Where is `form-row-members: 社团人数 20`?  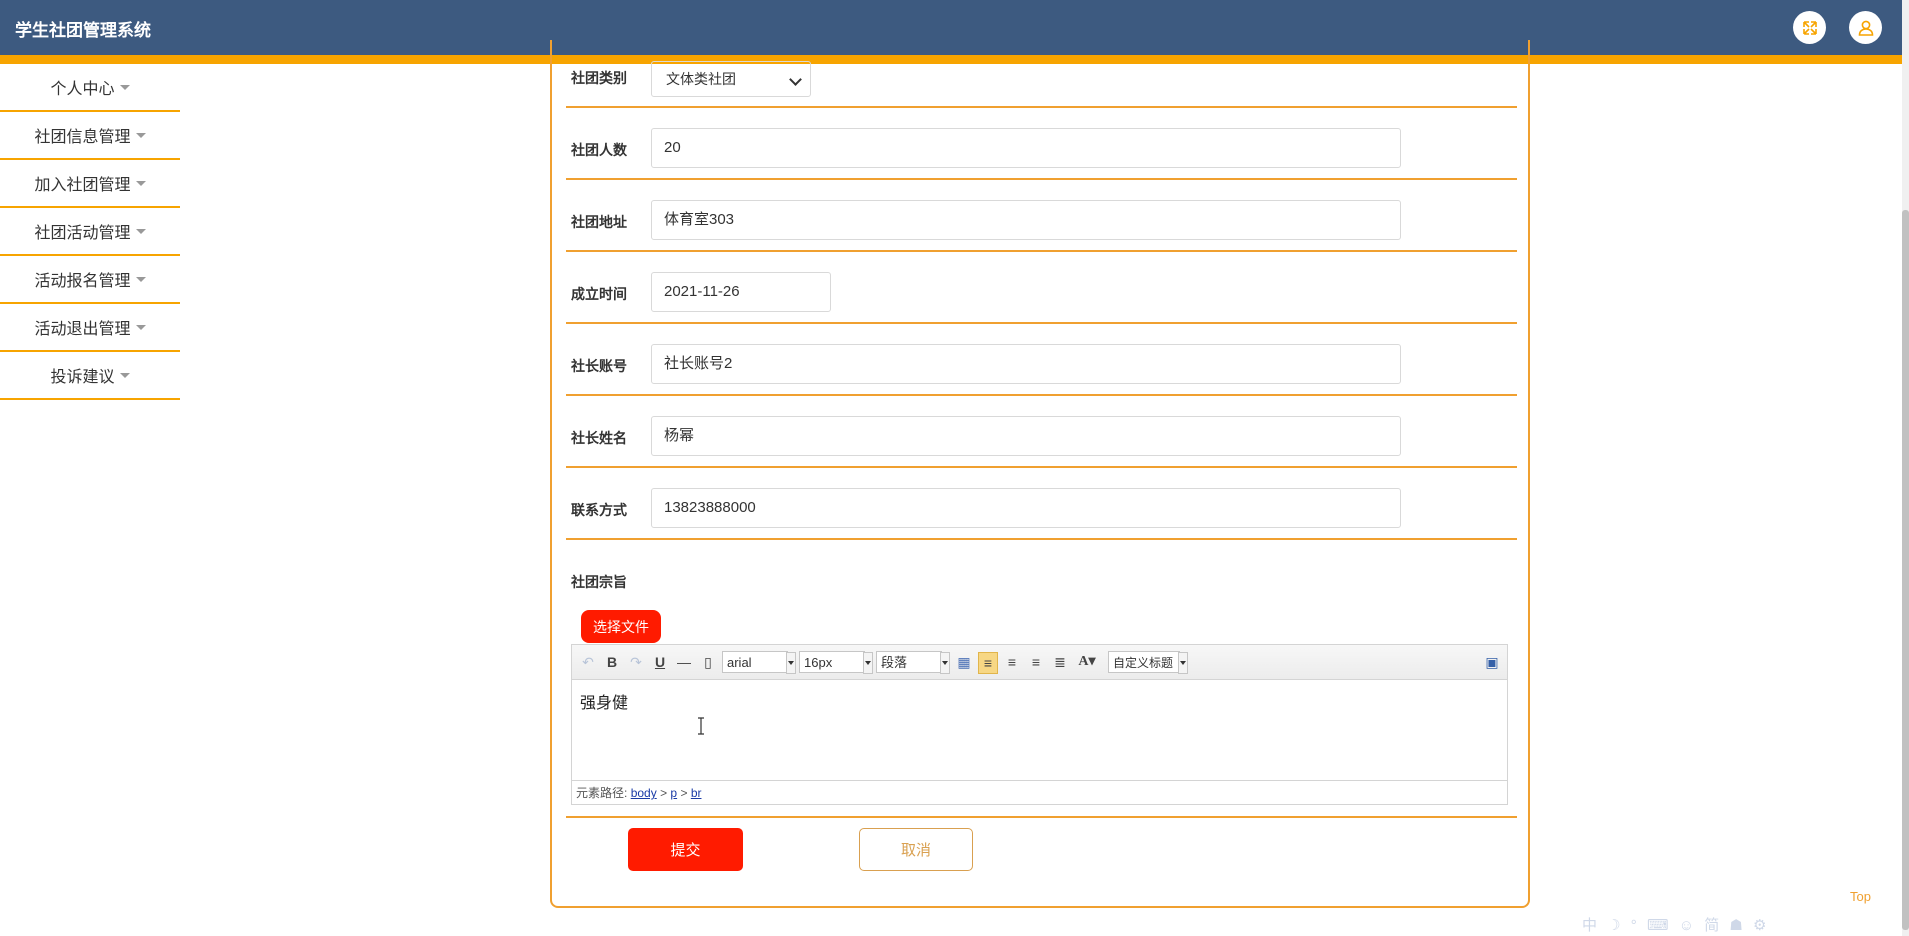
form-row-members: 社团人数 20 is located at coordinates (1041, 144).